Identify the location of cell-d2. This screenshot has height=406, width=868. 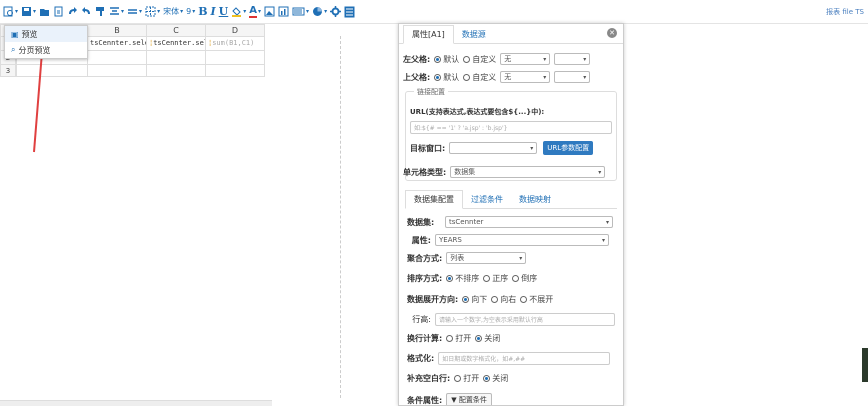
(235, 57).